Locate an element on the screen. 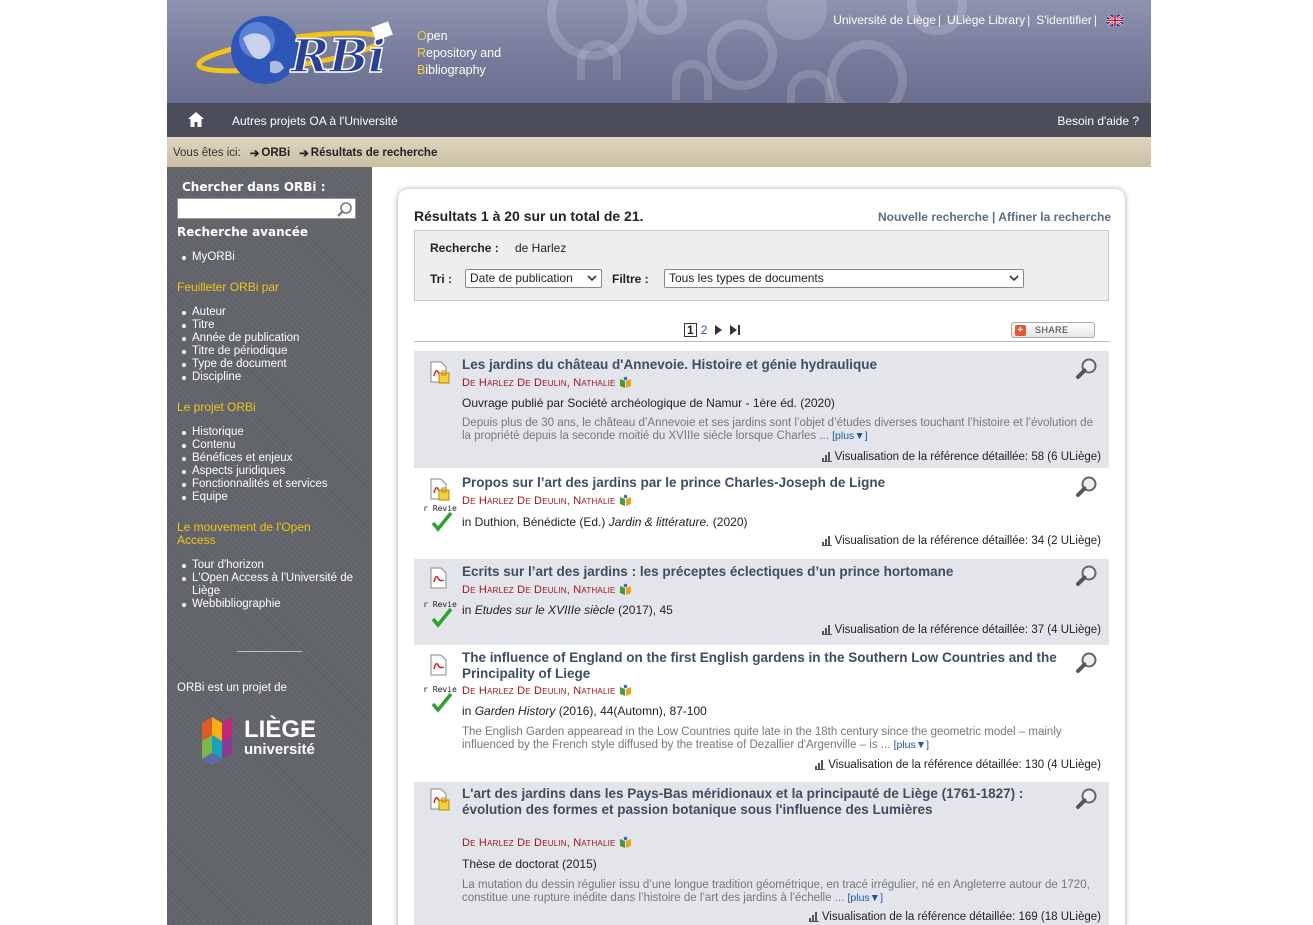 Image resolution: width=1313 pixels, height=925 pixels. nav-other-projects: Autres projets OA à l'Université is located at coordinates (315, 121).